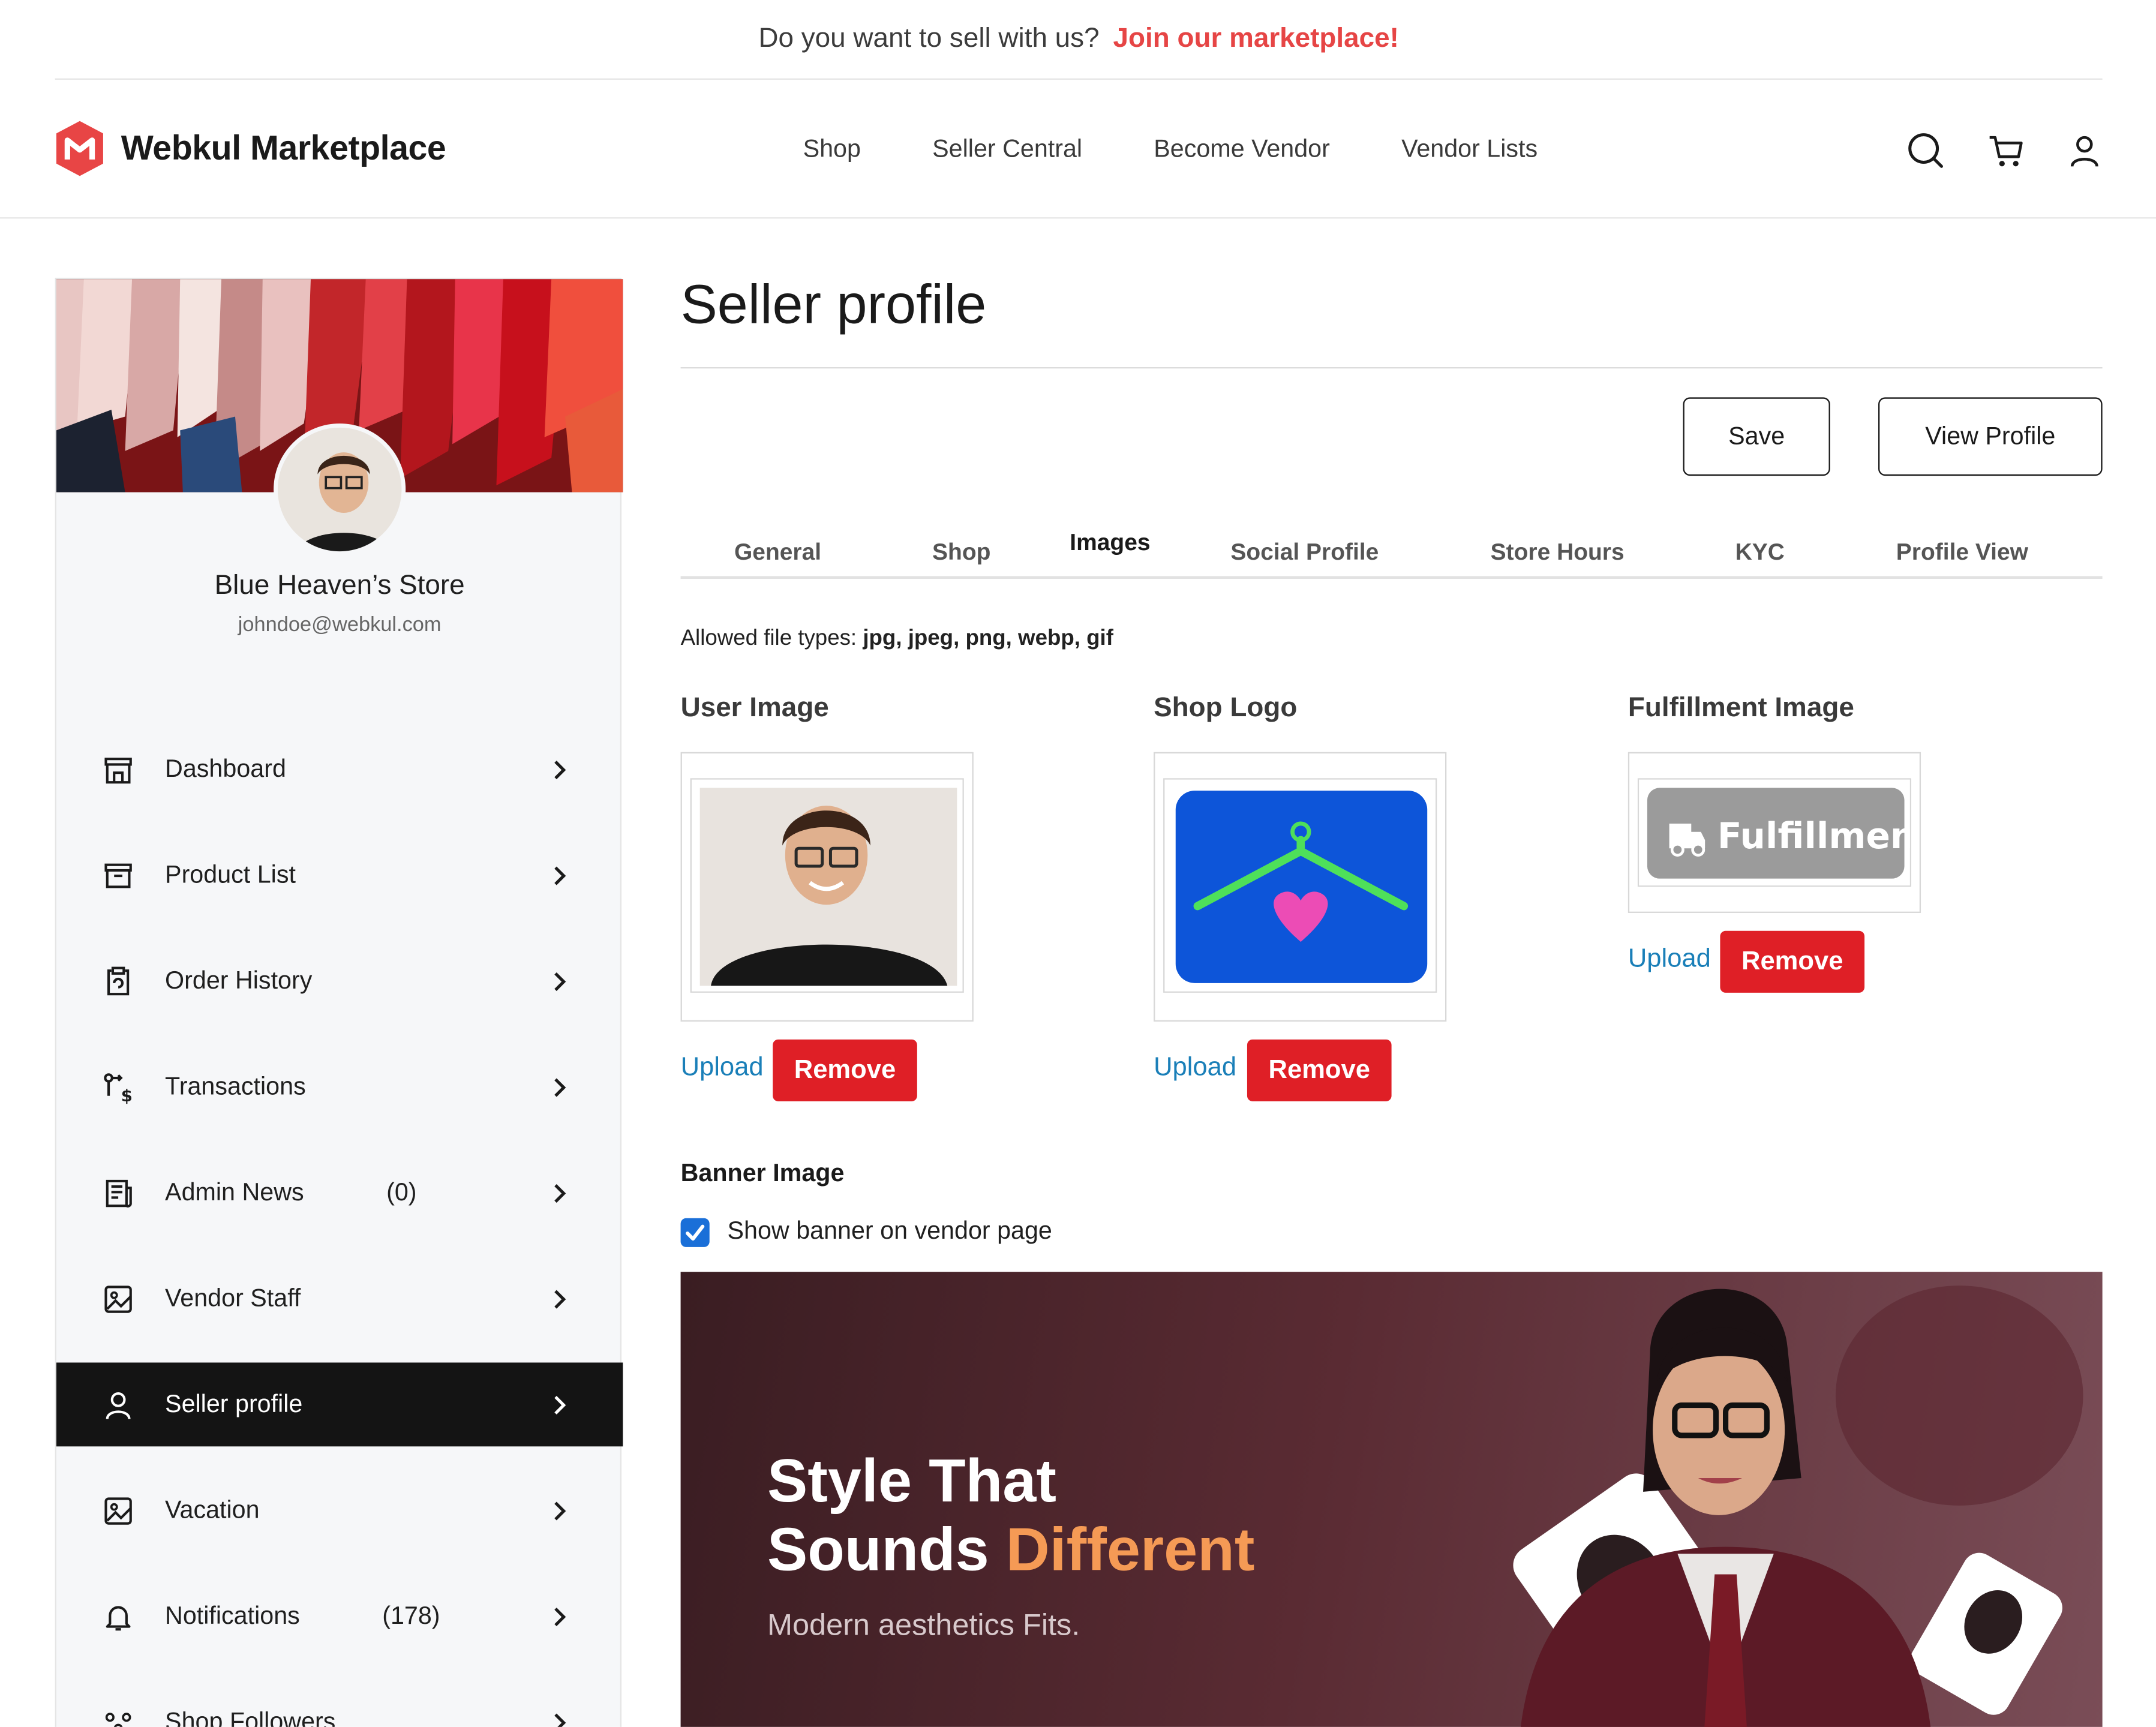 The width and height of the screenshot is (2156, 1727). I want to click on user-image-preview, so click(827, 885).